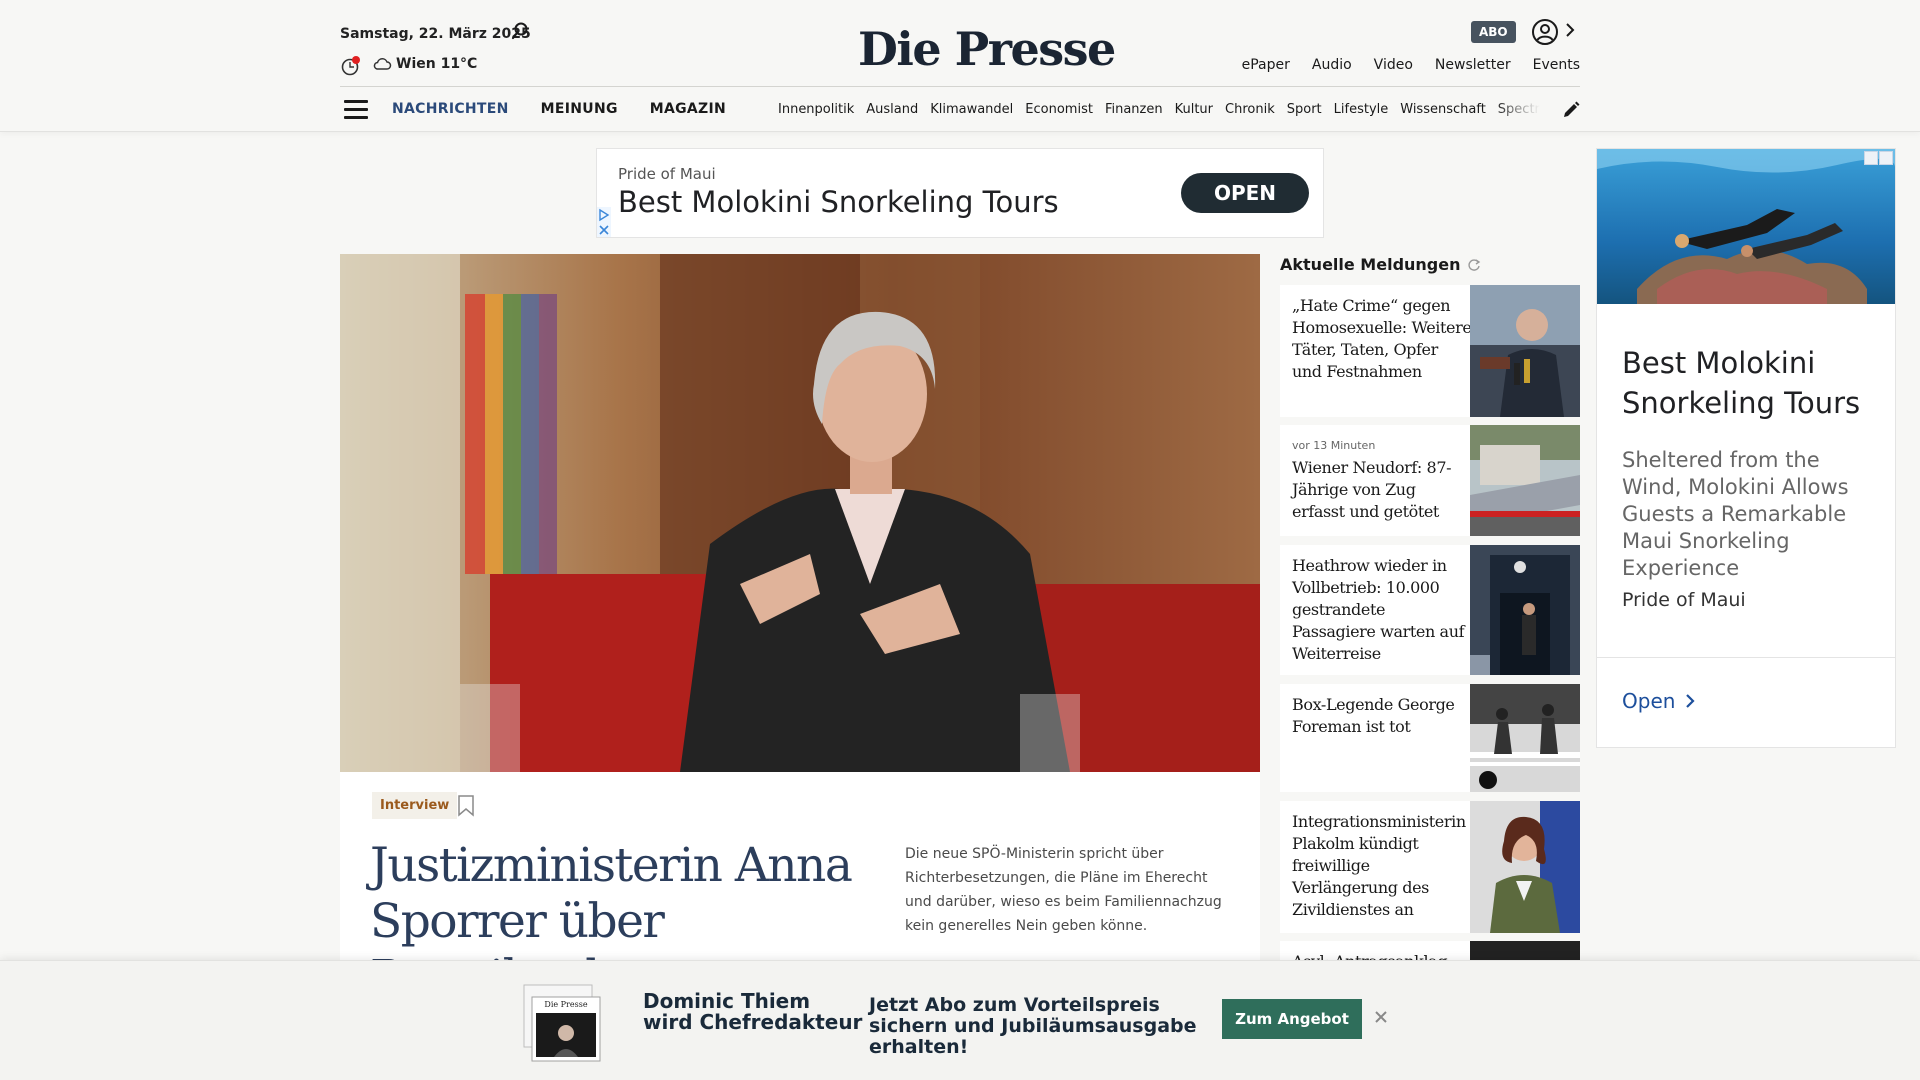 The image size is (1920, 1080). Describe the element at coordinates (1381, 1017) in the screenshot. I see `close-icon` at that location.